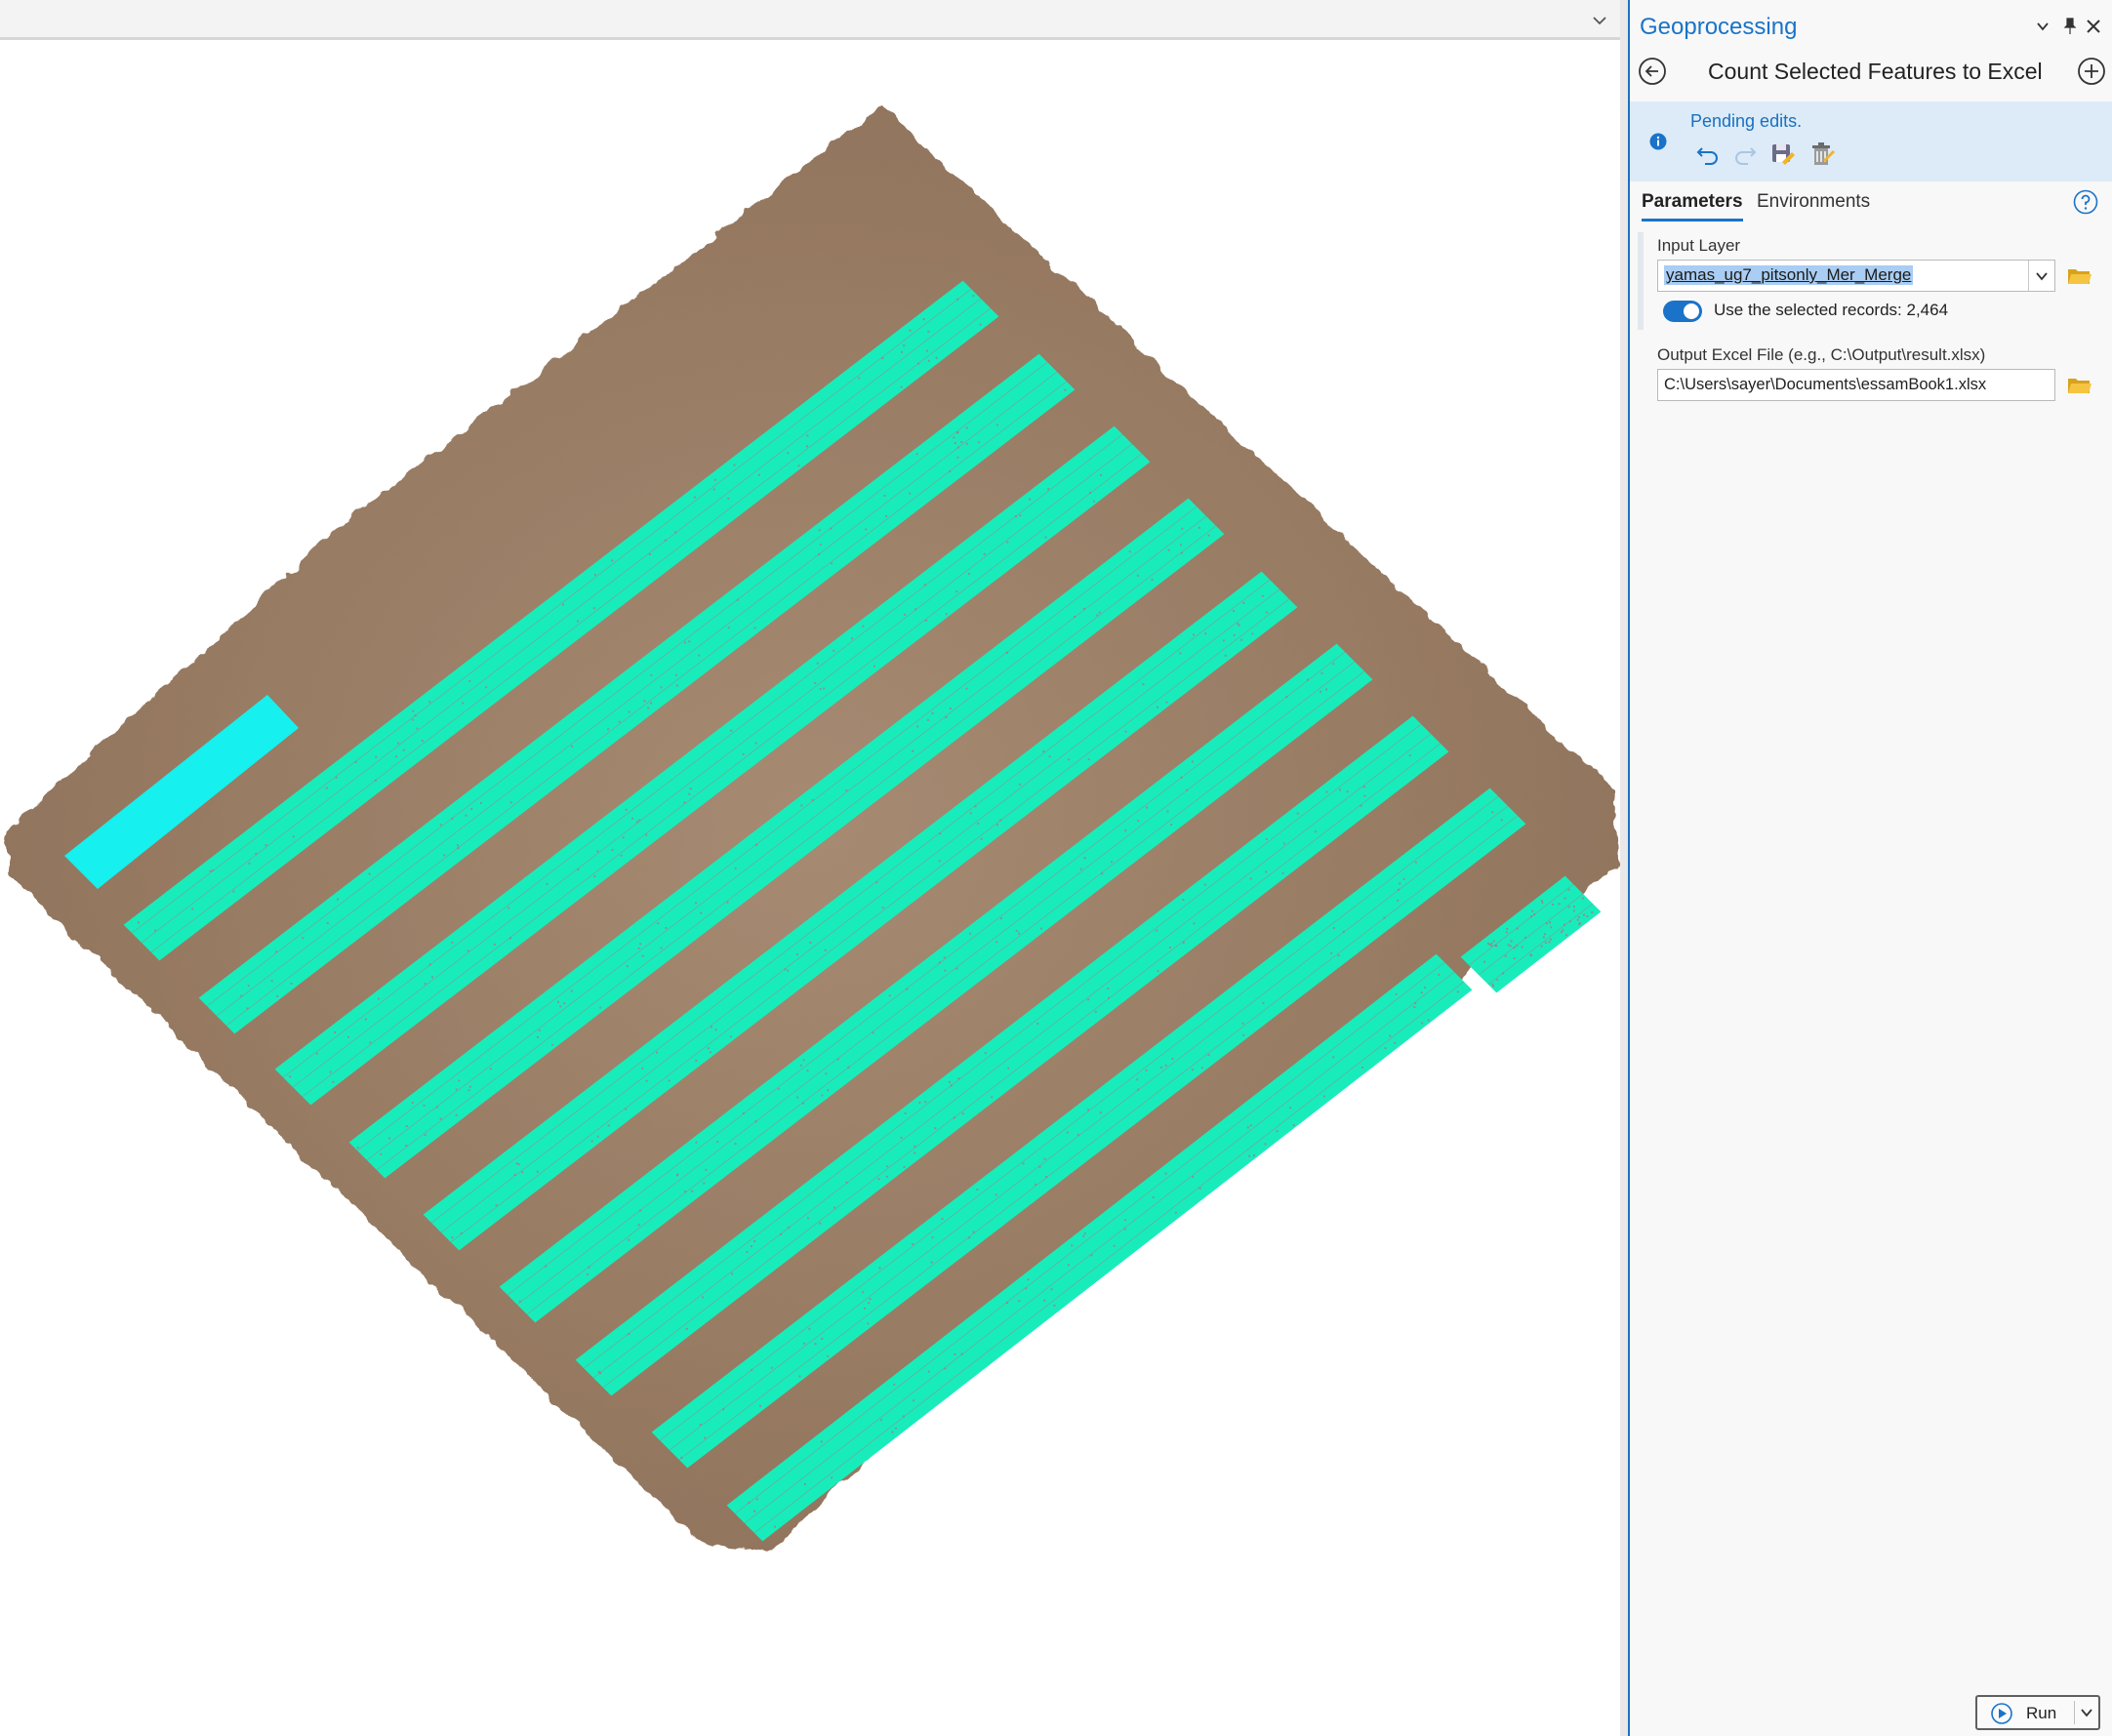 The width and height of the screenshot is (2112, 1736). I want to click on save-edits-icon, so click(1782, 154).